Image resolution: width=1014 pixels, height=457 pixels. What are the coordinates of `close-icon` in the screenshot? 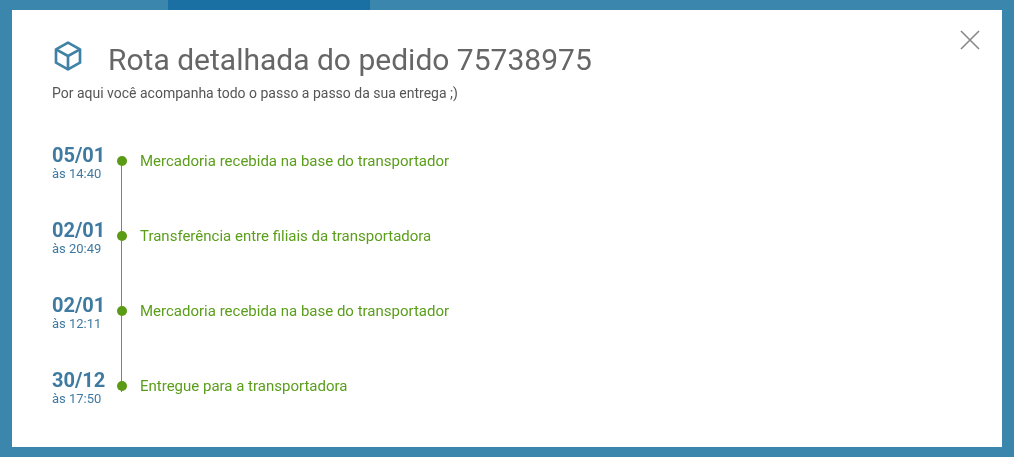 It's located at (970, 40).